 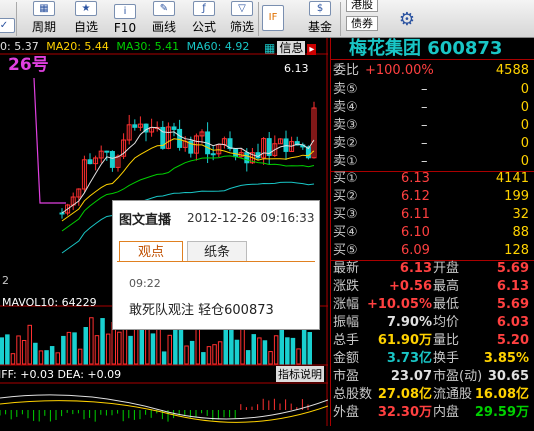 What do you see at coordinates (446, 268) in the screenshot?
I see `stat-label: 开盘` at bounding box center [446, 268].